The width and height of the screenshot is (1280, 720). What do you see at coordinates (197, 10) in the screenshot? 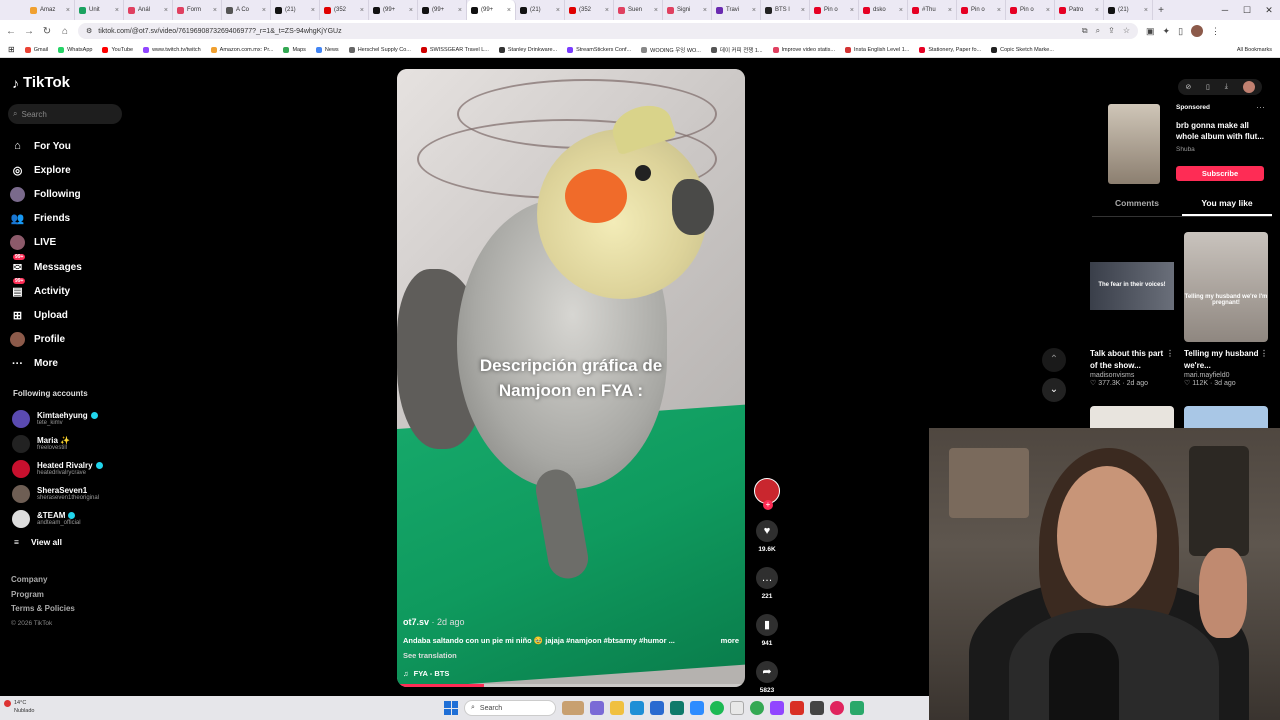
I see `browser-tab: Form ×` at bounding box center [197, 10].